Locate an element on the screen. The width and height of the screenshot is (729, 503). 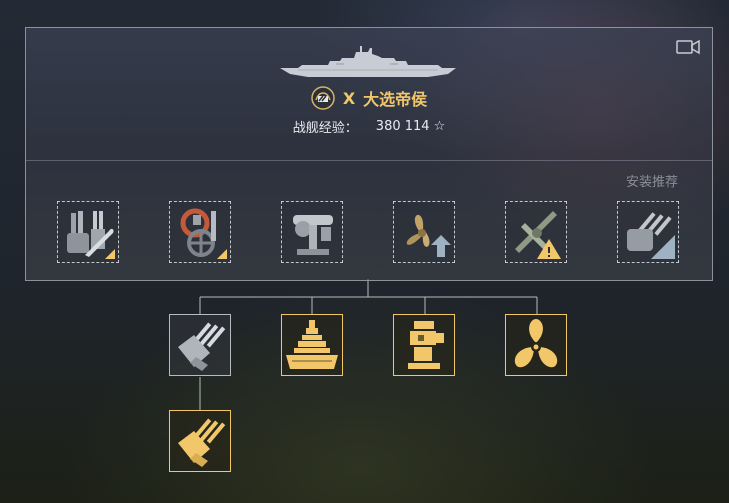
german-nation-emblem-icon is located at coordinates (323, 98).